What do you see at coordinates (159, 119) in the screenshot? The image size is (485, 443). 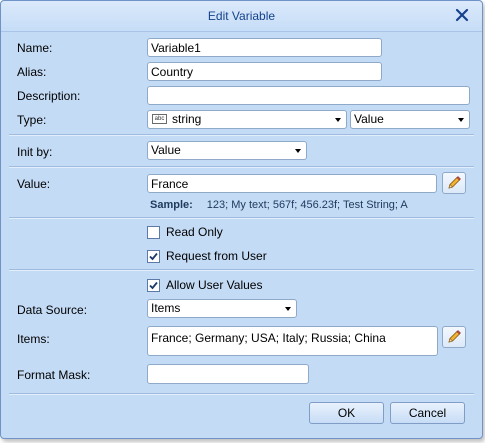 I see `string-type-icon: abc` at bounding box center [159, 119].